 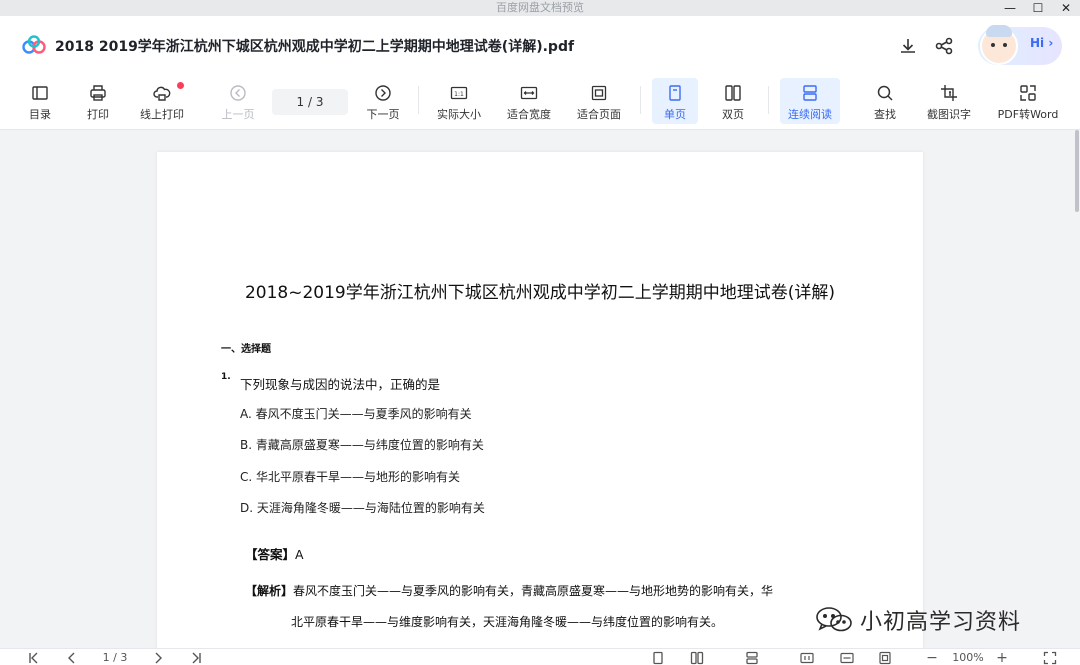 What do you see at coordinates (162, 114) in the screenshot?
I see `online-print-label: 线上打印` at bounding box center [162, 114].